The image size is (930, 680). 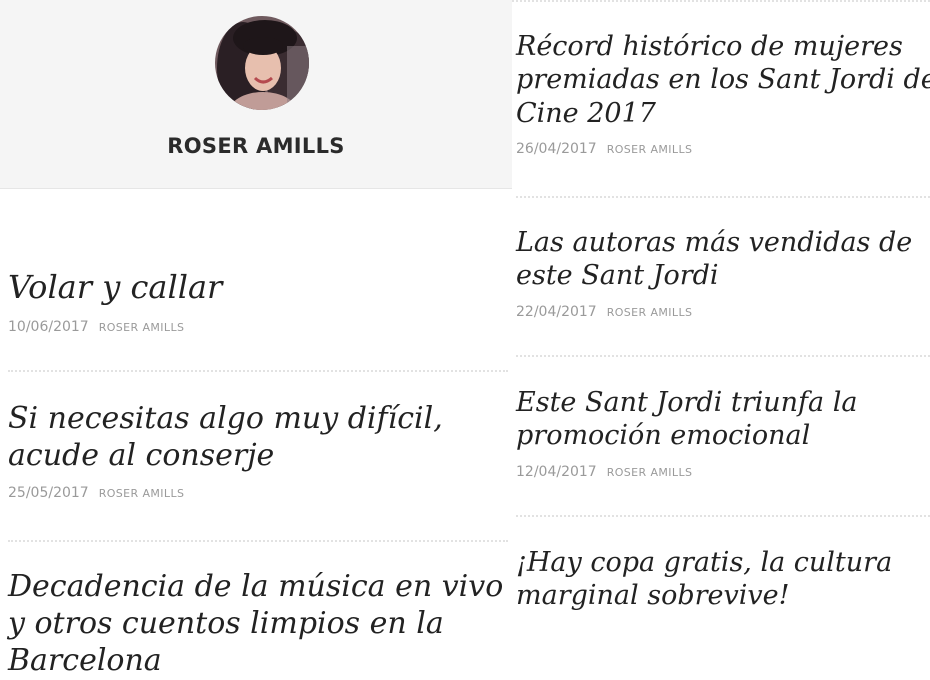 I want to click on article-meta: 10/06/2017 ROSER AMILLS, so click(x=258, y=325).